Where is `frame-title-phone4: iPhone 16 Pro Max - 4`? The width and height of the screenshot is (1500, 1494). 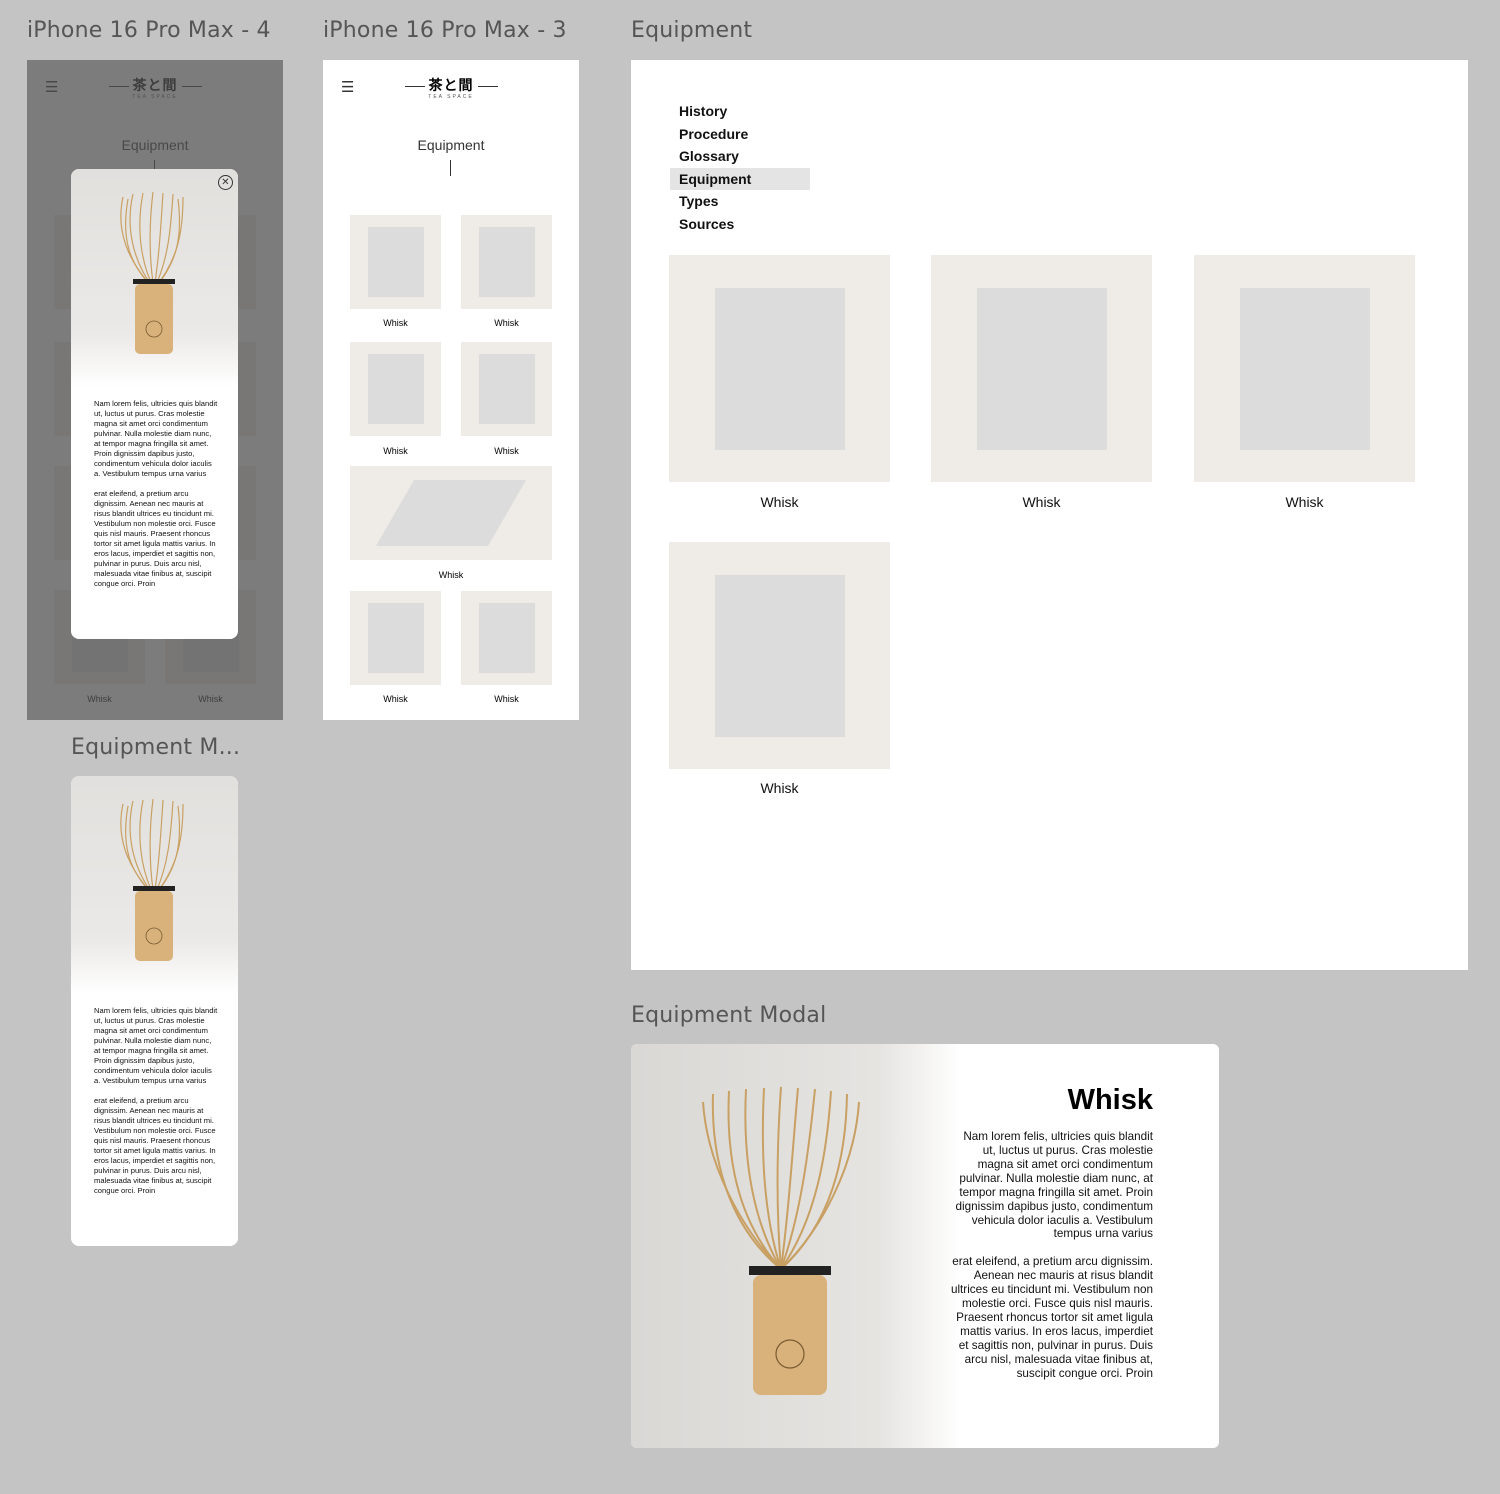
frame-title-phone4: iPhone 16 Pro Max - 4 is located at coordinates (149, 30).